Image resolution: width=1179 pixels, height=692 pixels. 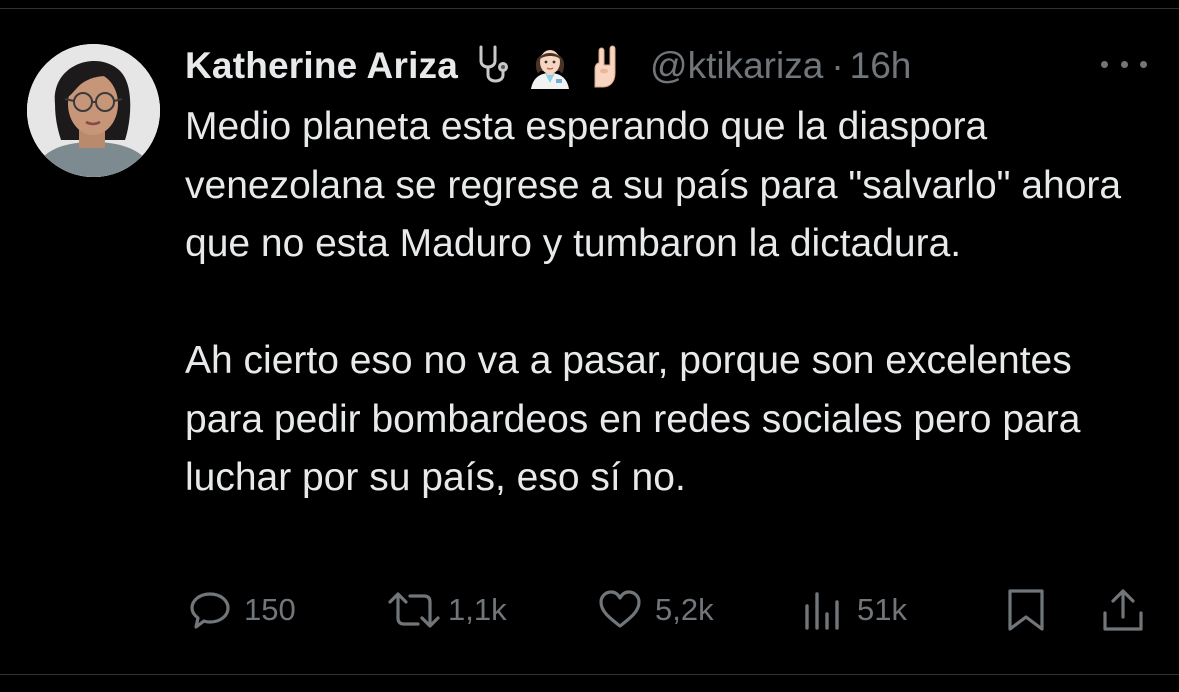 I want to click on share-icon, so click(x=1123, y=610).